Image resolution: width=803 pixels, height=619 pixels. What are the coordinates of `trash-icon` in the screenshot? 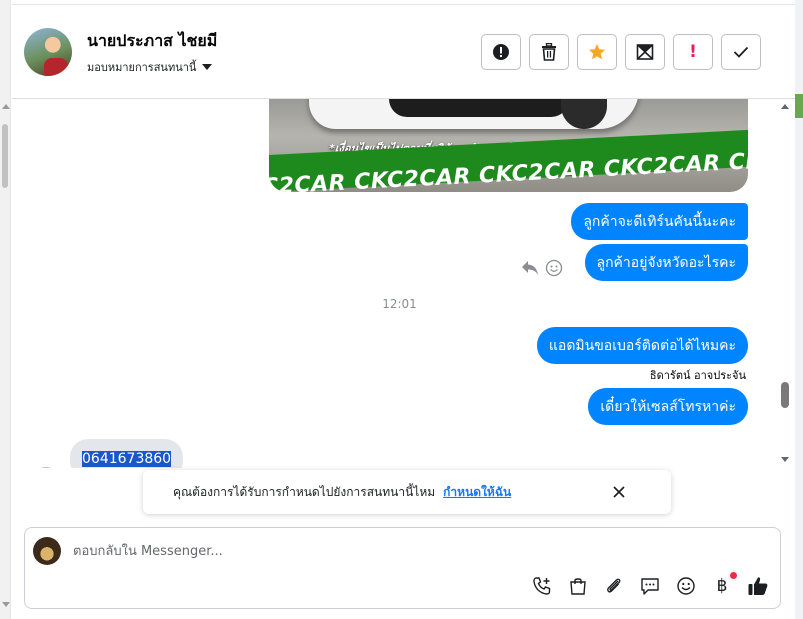 It's located at (549, 52).